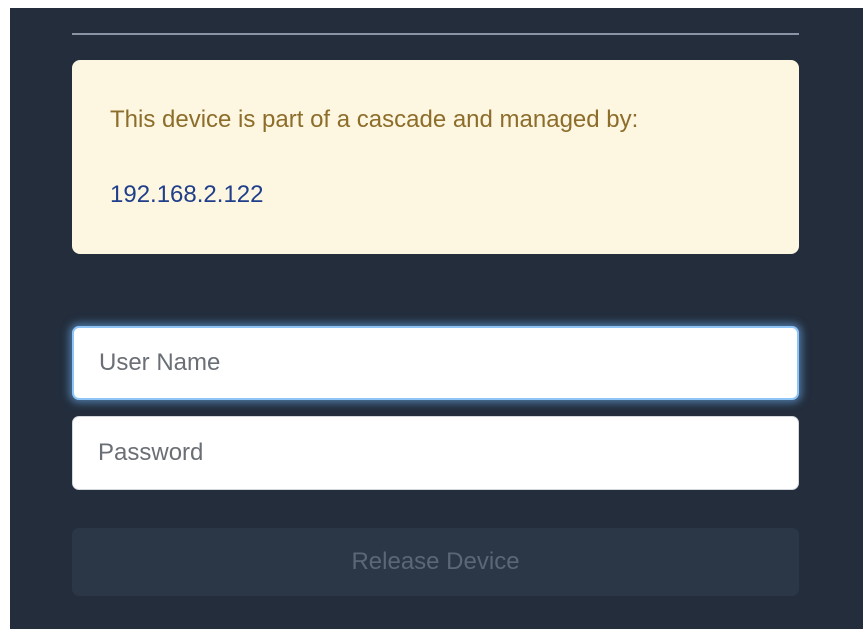 The image size is (863, 629). I want to click on manager-ip-address: 192.168.2.122, so click(187, 194).